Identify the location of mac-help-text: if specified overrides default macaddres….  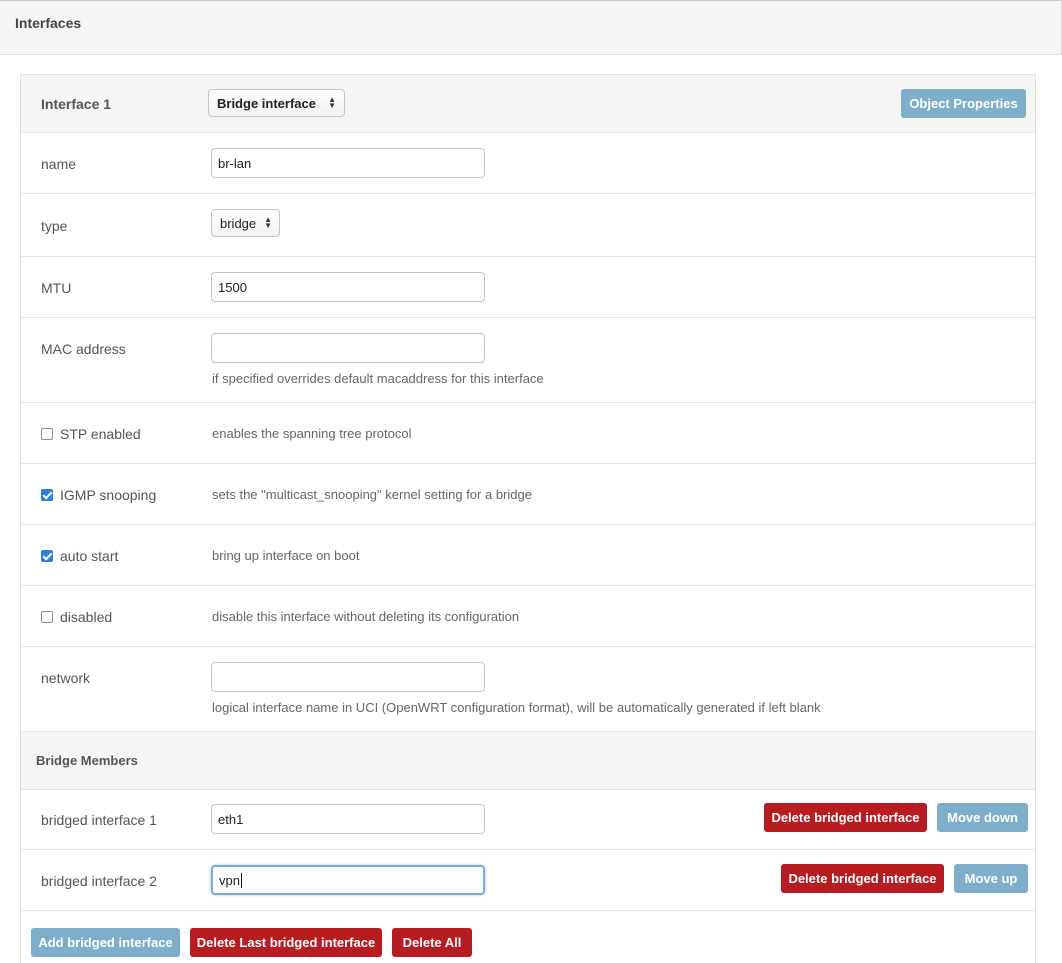
(378, 378).